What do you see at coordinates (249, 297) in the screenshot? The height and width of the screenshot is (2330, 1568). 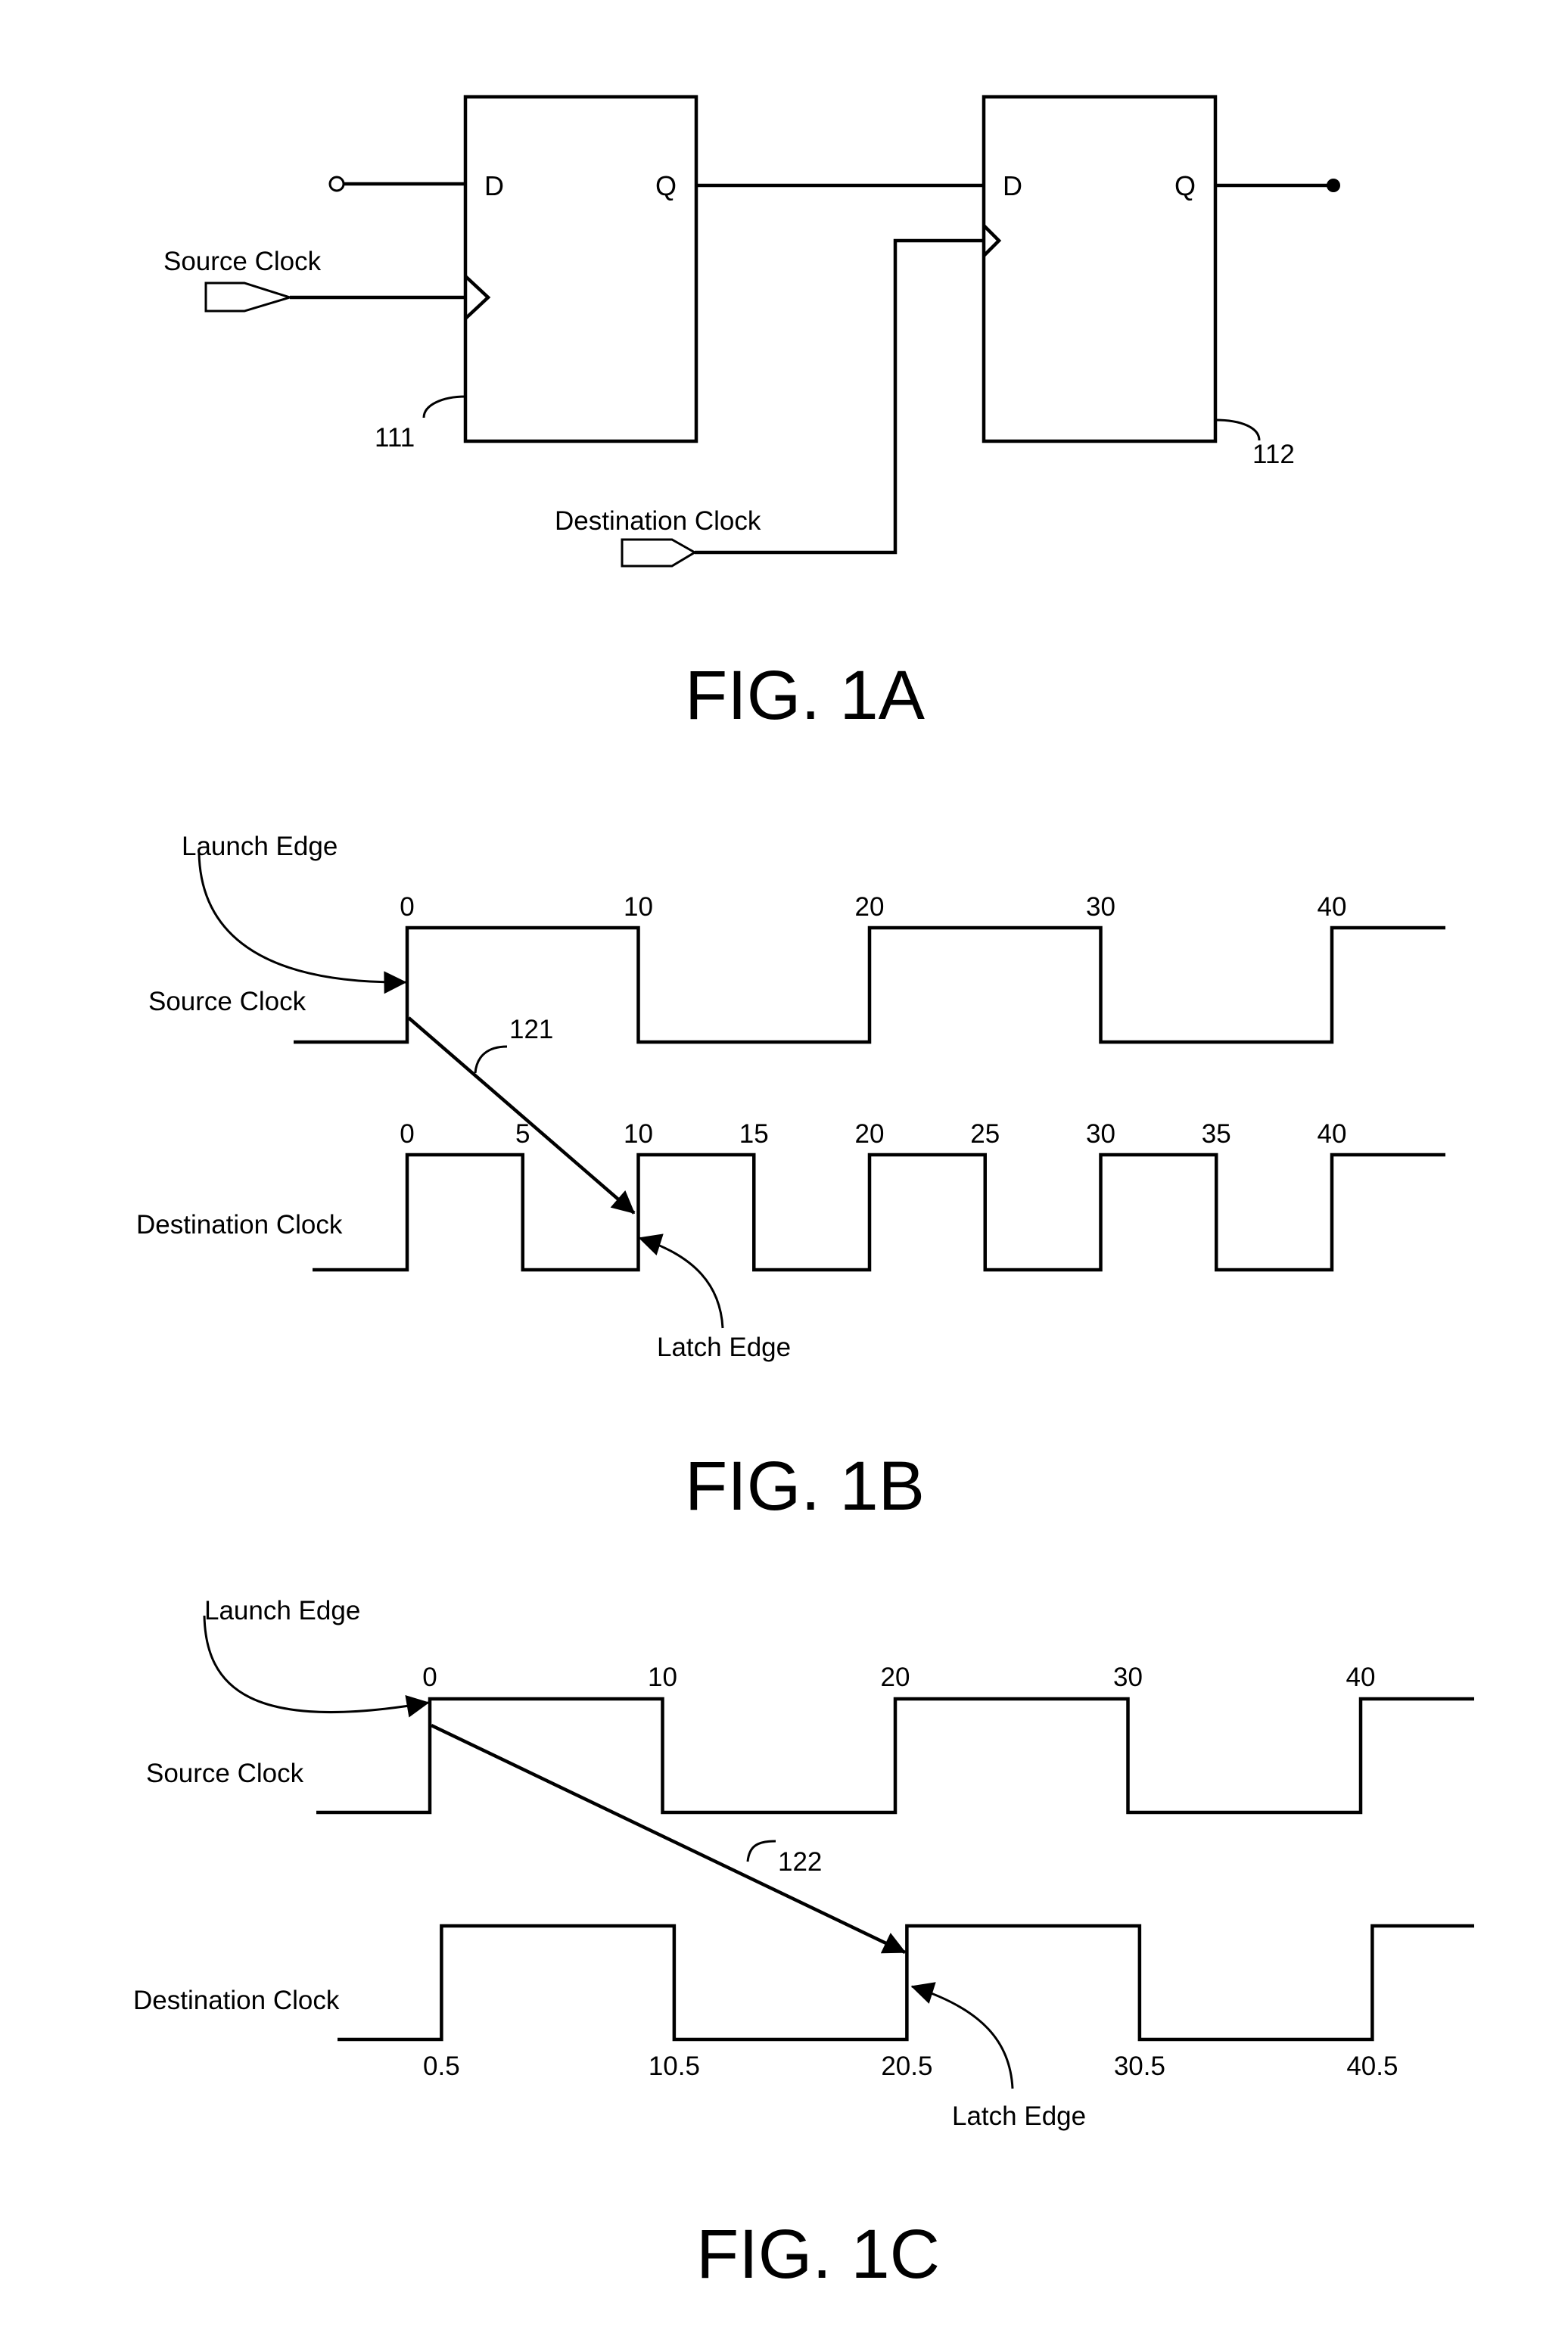 I see `source-clock-port-icon` at bounding box center [249, 297].